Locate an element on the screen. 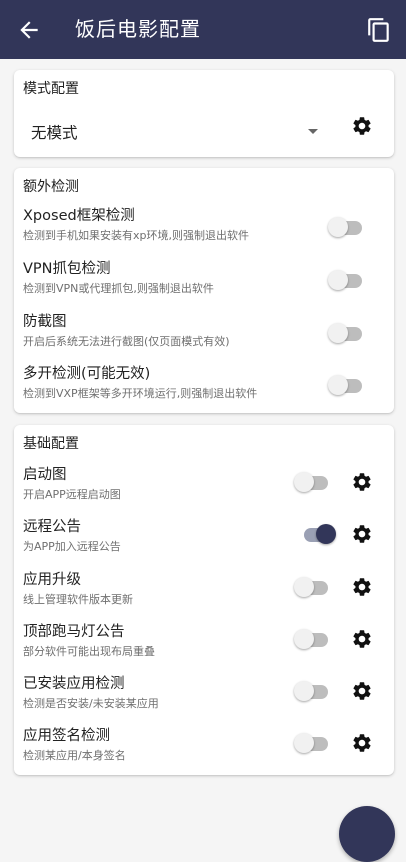  list-item: 防截图 开启后系统无法进行截图(仅页面模式有效) is located at coordinates (204, 338).